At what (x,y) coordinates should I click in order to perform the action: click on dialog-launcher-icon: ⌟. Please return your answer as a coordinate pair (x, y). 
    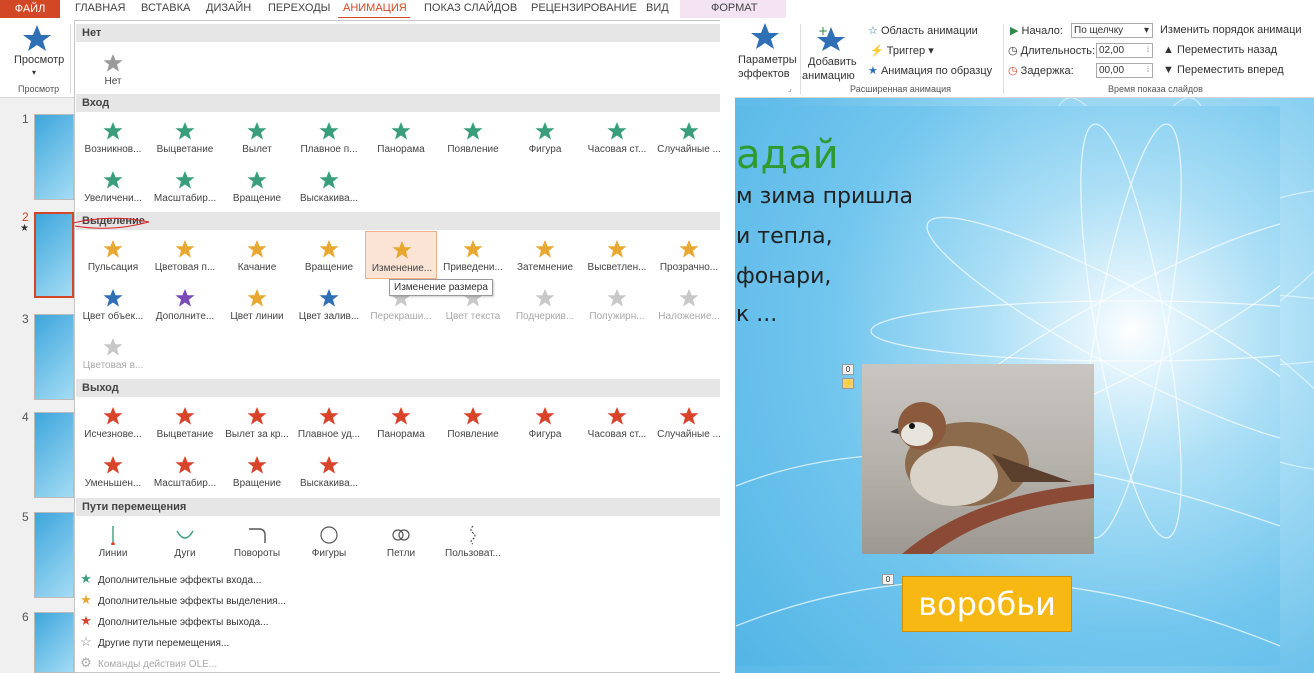
    Looking at the image, I should click on (790, 88).